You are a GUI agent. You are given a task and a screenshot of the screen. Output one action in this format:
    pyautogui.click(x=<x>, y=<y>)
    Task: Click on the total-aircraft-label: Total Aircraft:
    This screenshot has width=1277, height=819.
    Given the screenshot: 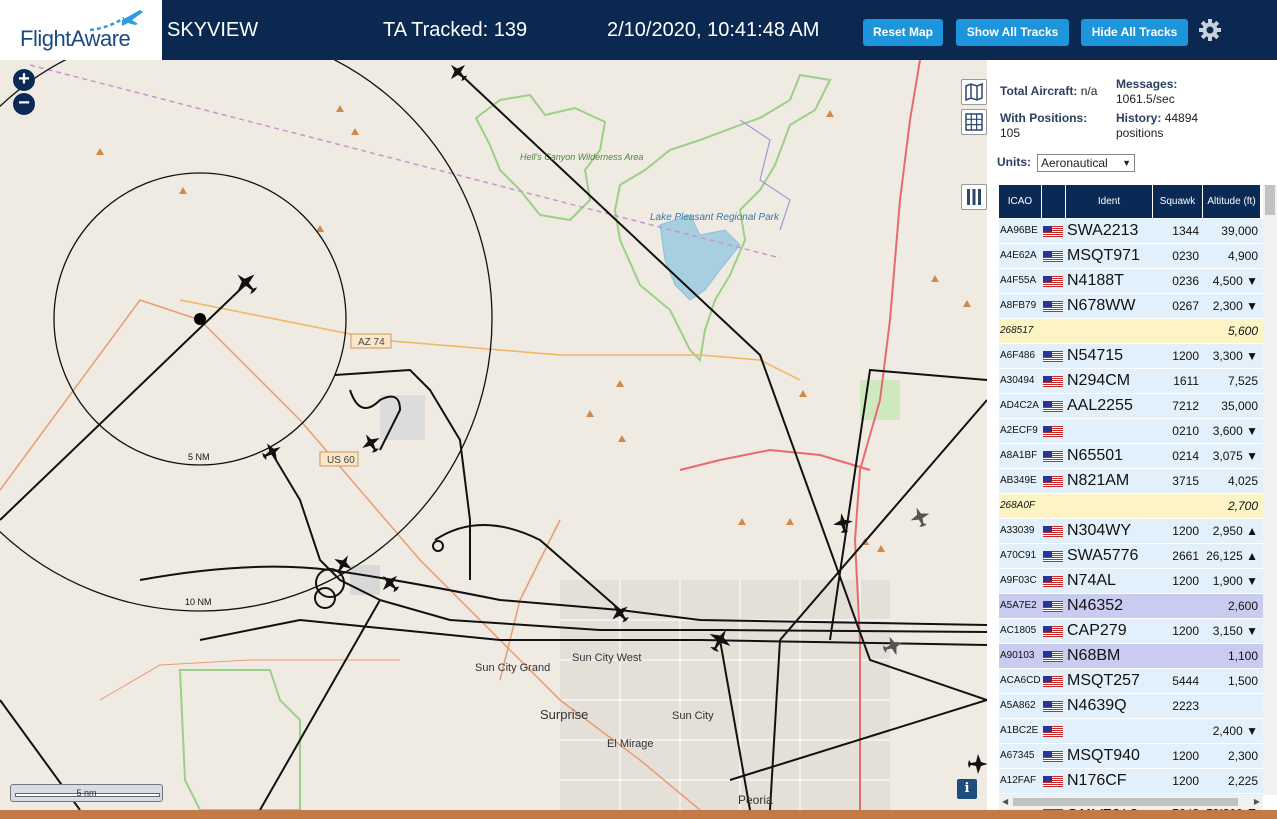 What is the action you would take?
    pyautogui.click(x=1039, y=91)
    